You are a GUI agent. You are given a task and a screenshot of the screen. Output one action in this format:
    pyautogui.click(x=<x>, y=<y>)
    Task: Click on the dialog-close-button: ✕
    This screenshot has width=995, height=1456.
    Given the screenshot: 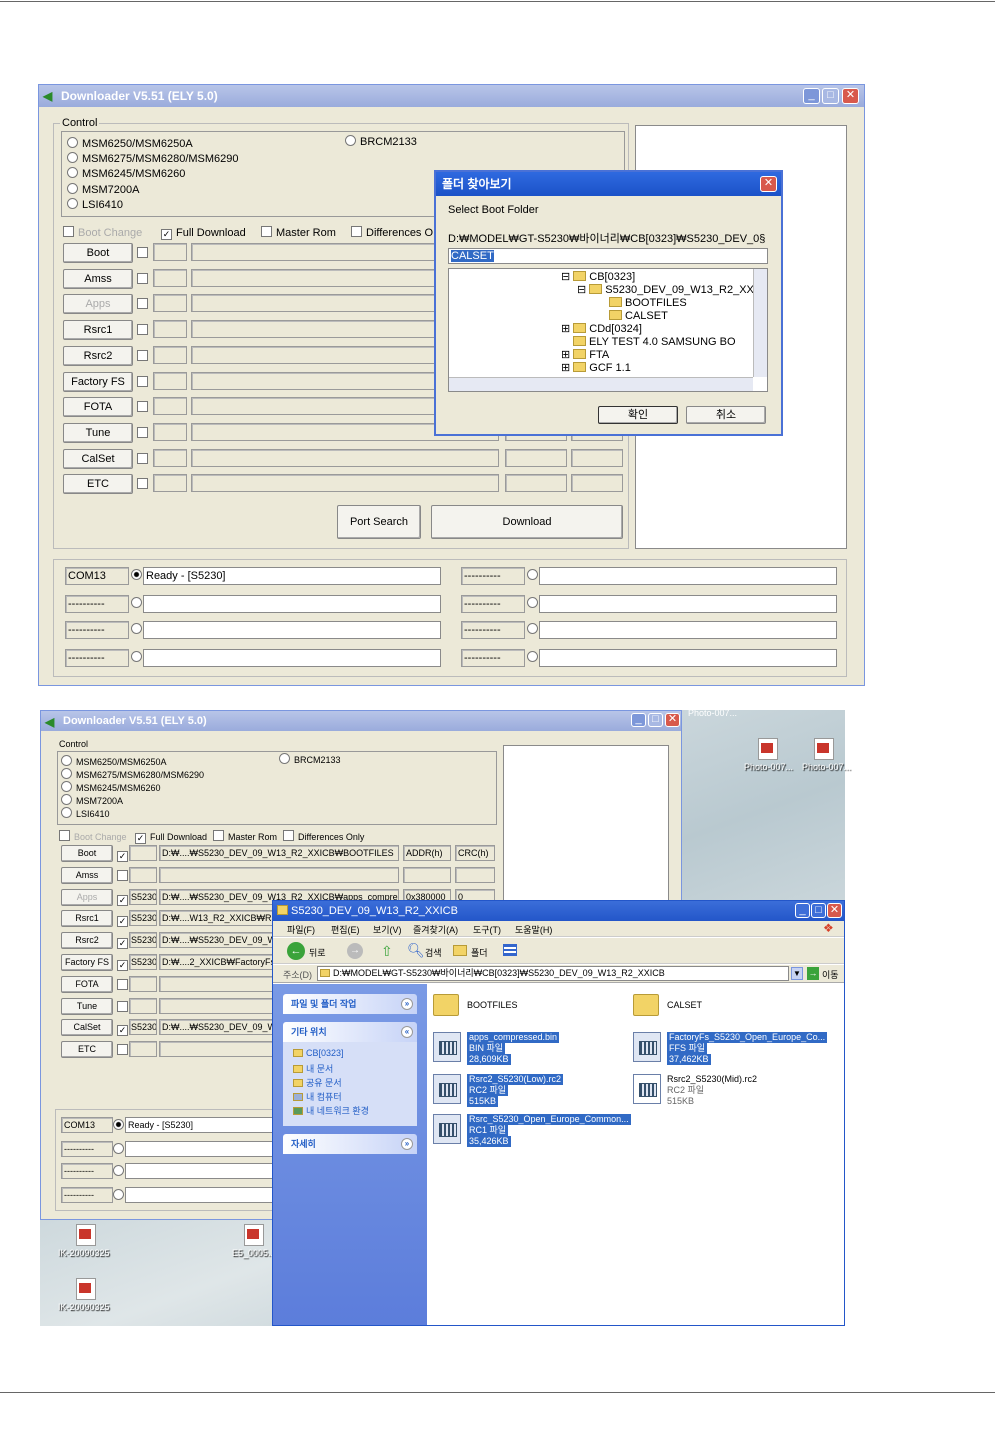 What is the action you would take?
    pyautogui.click(x=768, y=184)
    